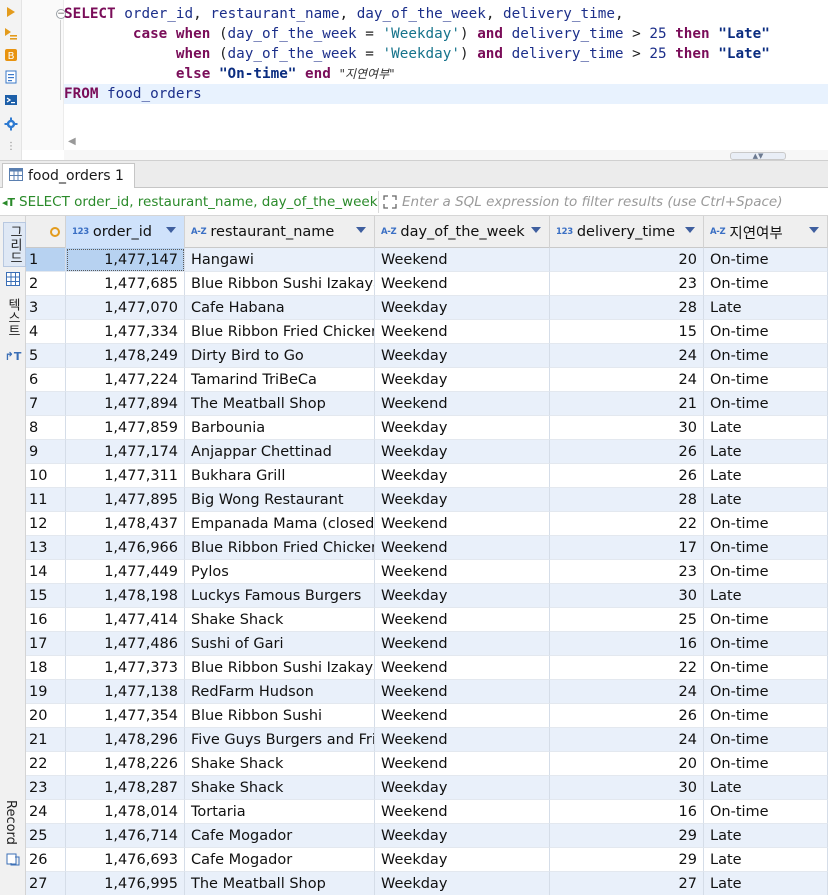 The width and height of the screenshot is (828, 895). I want to click on cell-restaurant-name: Empanada Mama (closed), so click(280, 524).